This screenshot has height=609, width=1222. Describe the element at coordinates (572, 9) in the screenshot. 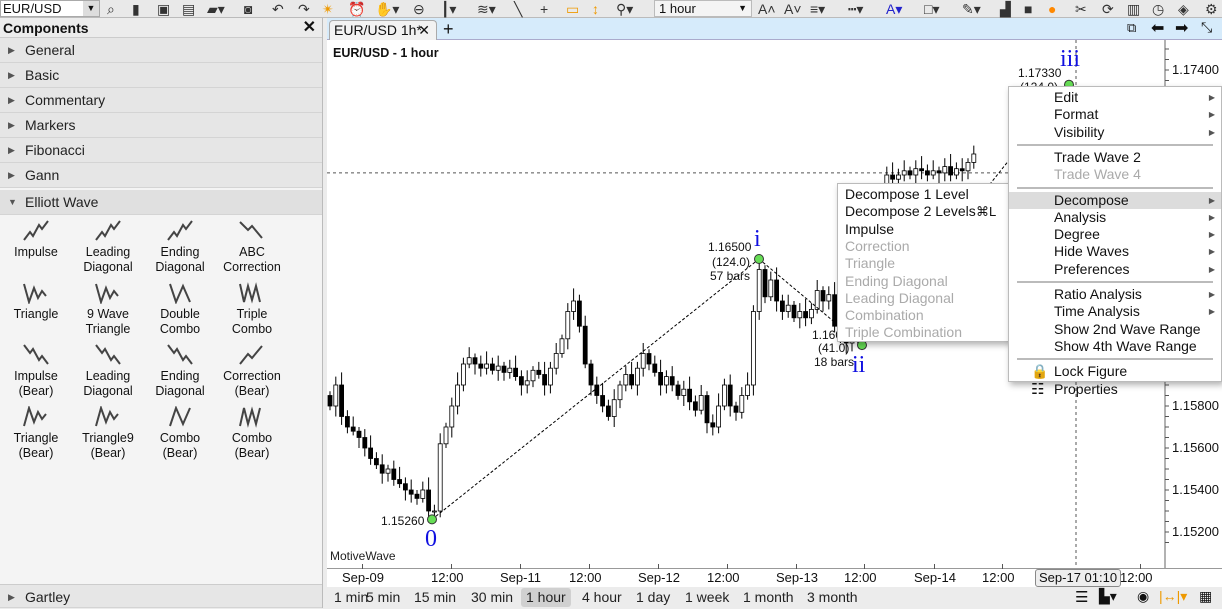

I see `lock-icon: ▭` at that location.